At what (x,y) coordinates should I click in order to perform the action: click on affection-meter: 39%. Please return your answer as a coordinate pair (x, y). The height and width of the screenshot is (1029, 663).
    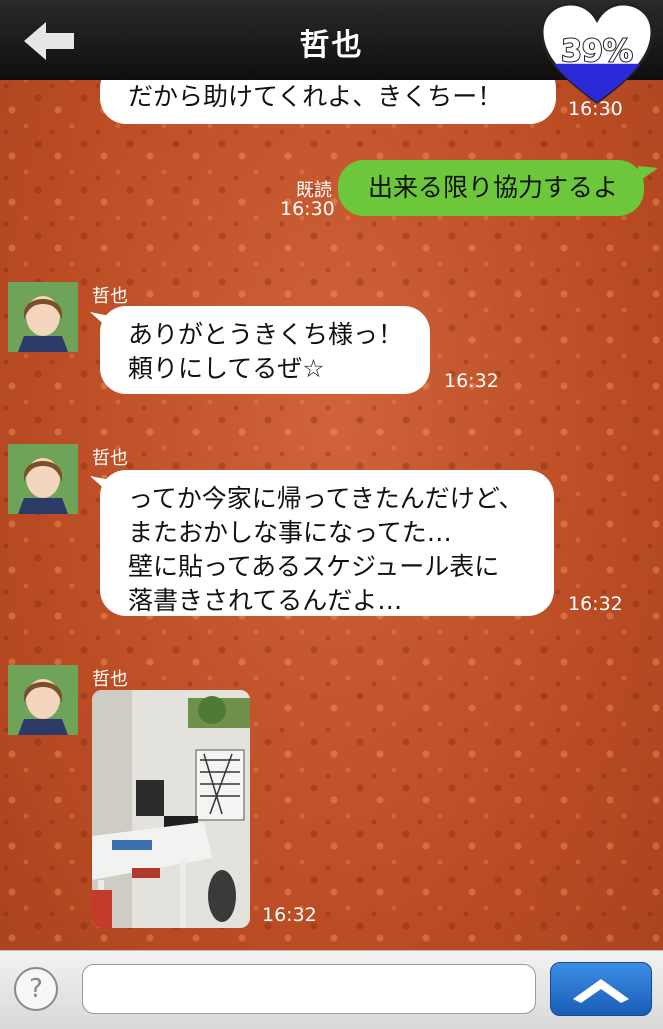
    Looking at the image, I should click on (597, 55).